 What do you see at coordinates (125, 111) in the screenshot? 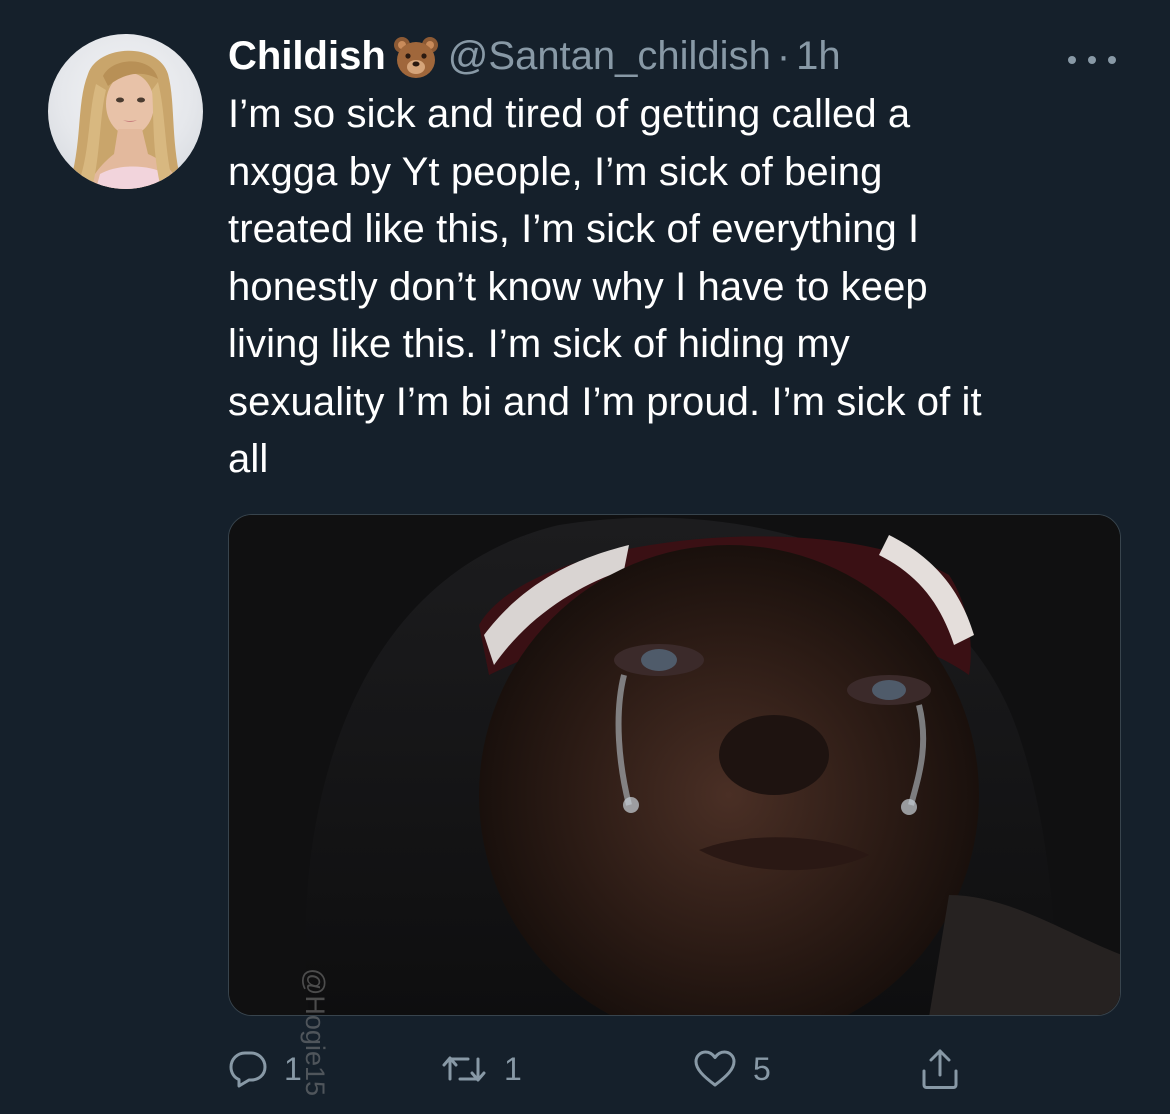
I see `avatar` at bounding box center [125, 111].